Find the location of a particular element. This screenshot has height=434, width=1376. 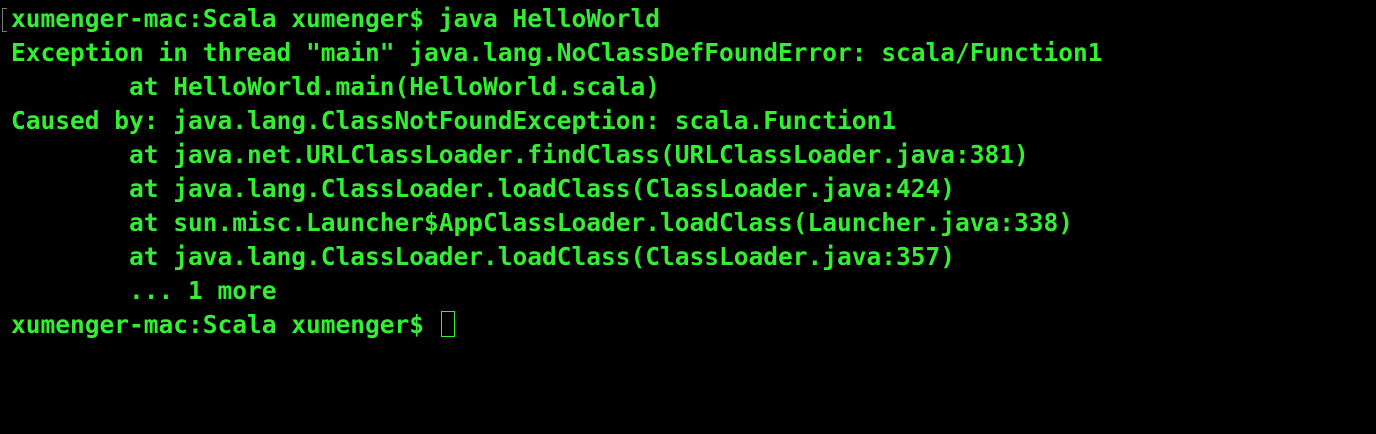

stack-trace-more-line: ... 1 more is located at coordinates (144, 290).